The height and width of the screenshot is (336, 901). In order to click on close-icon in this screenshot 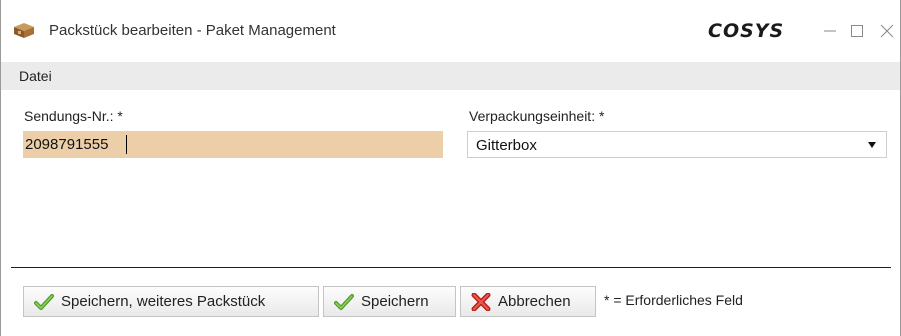, I will do `click(887, 31)`.